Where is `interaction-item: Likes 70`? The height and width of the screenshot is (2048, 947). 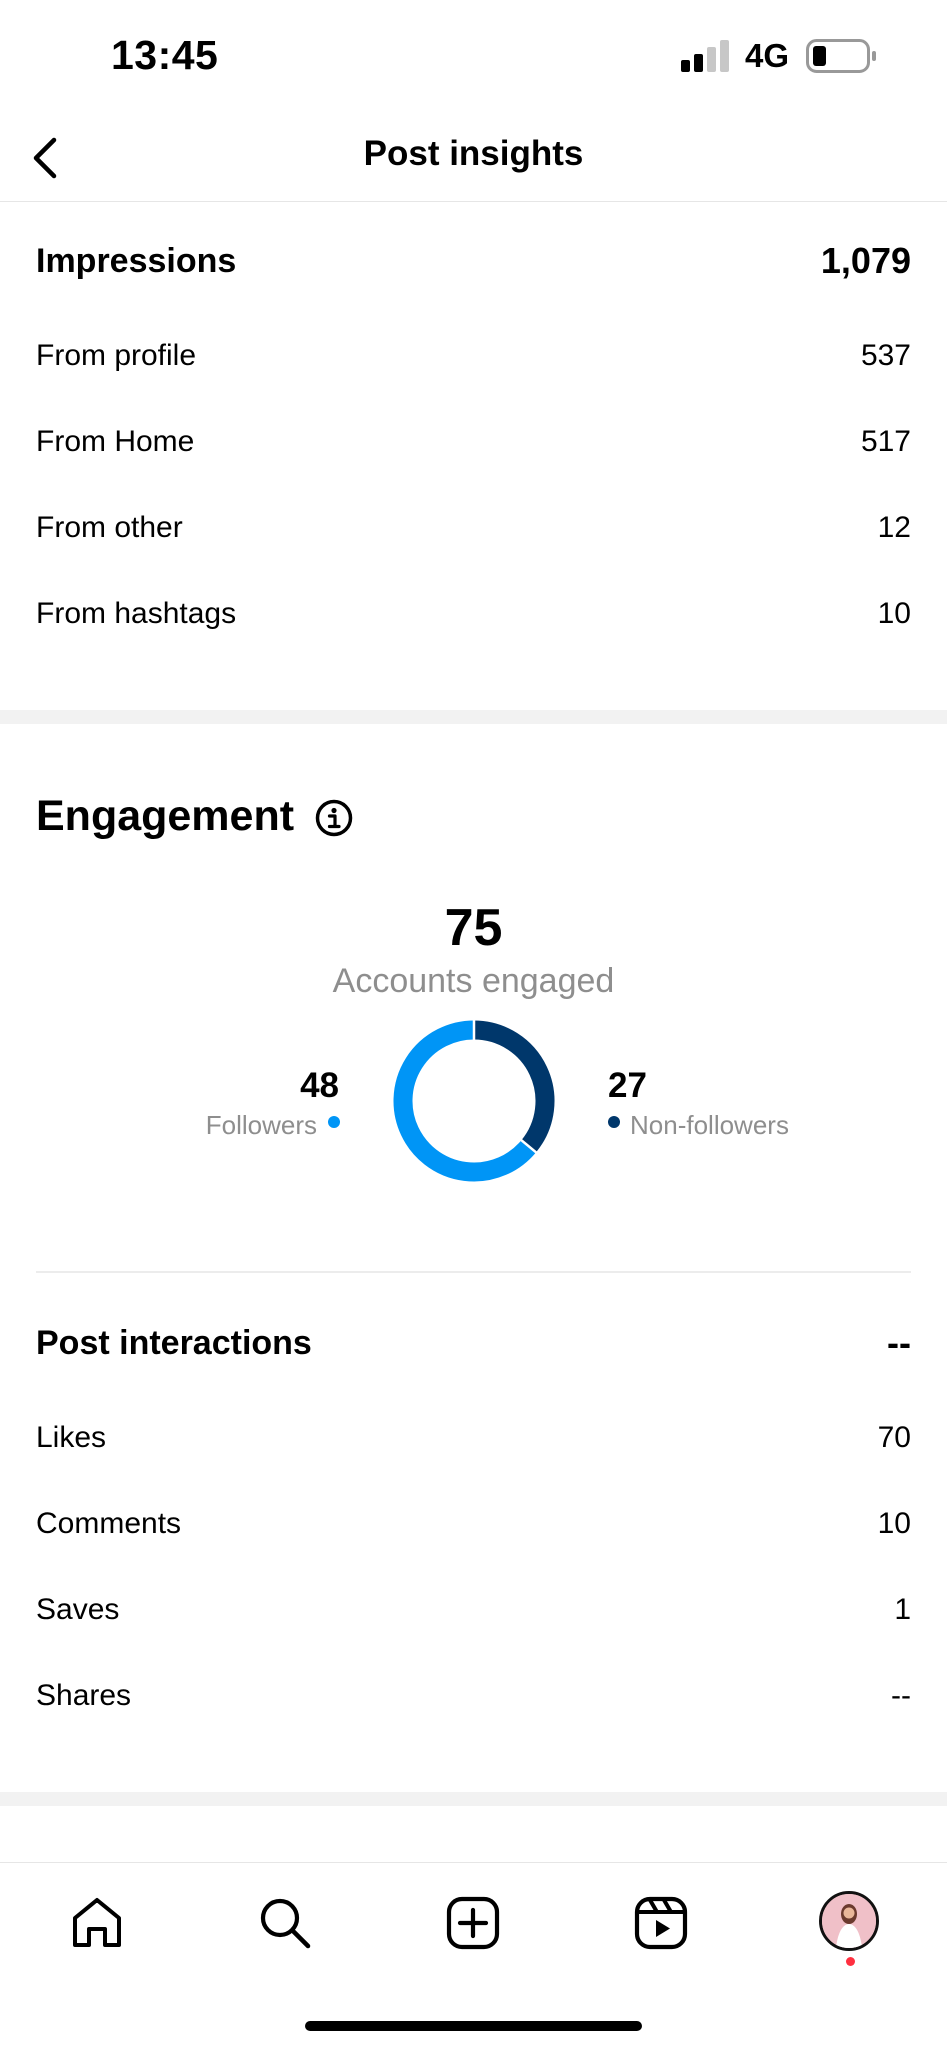
interaction-item: Likes 70 is located at coordinates (473, 1438).